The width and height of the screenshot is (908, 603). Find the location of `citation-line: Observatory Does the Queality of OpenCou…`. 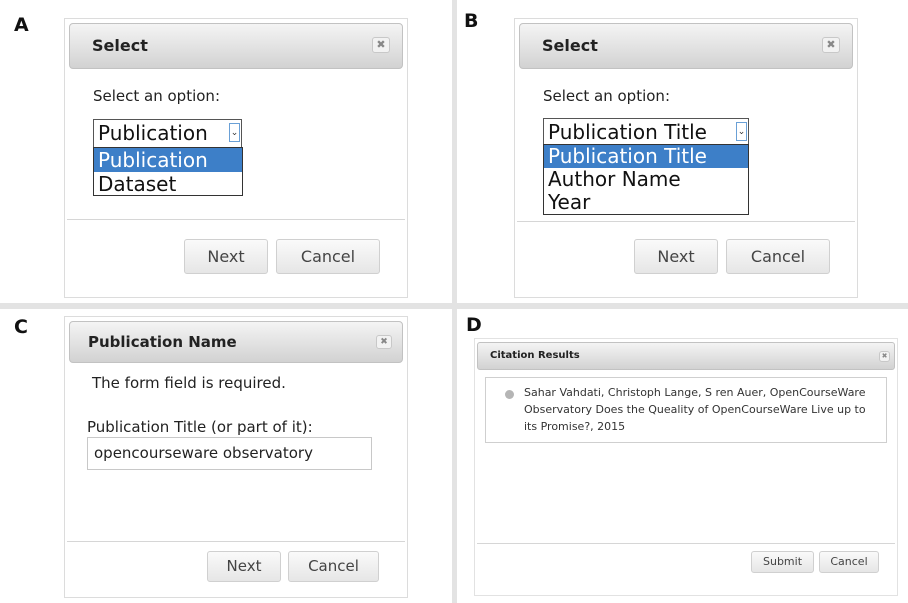

citation-line: Observatory Does the Queality of OpenCou… is located at coordinates (695, 409).